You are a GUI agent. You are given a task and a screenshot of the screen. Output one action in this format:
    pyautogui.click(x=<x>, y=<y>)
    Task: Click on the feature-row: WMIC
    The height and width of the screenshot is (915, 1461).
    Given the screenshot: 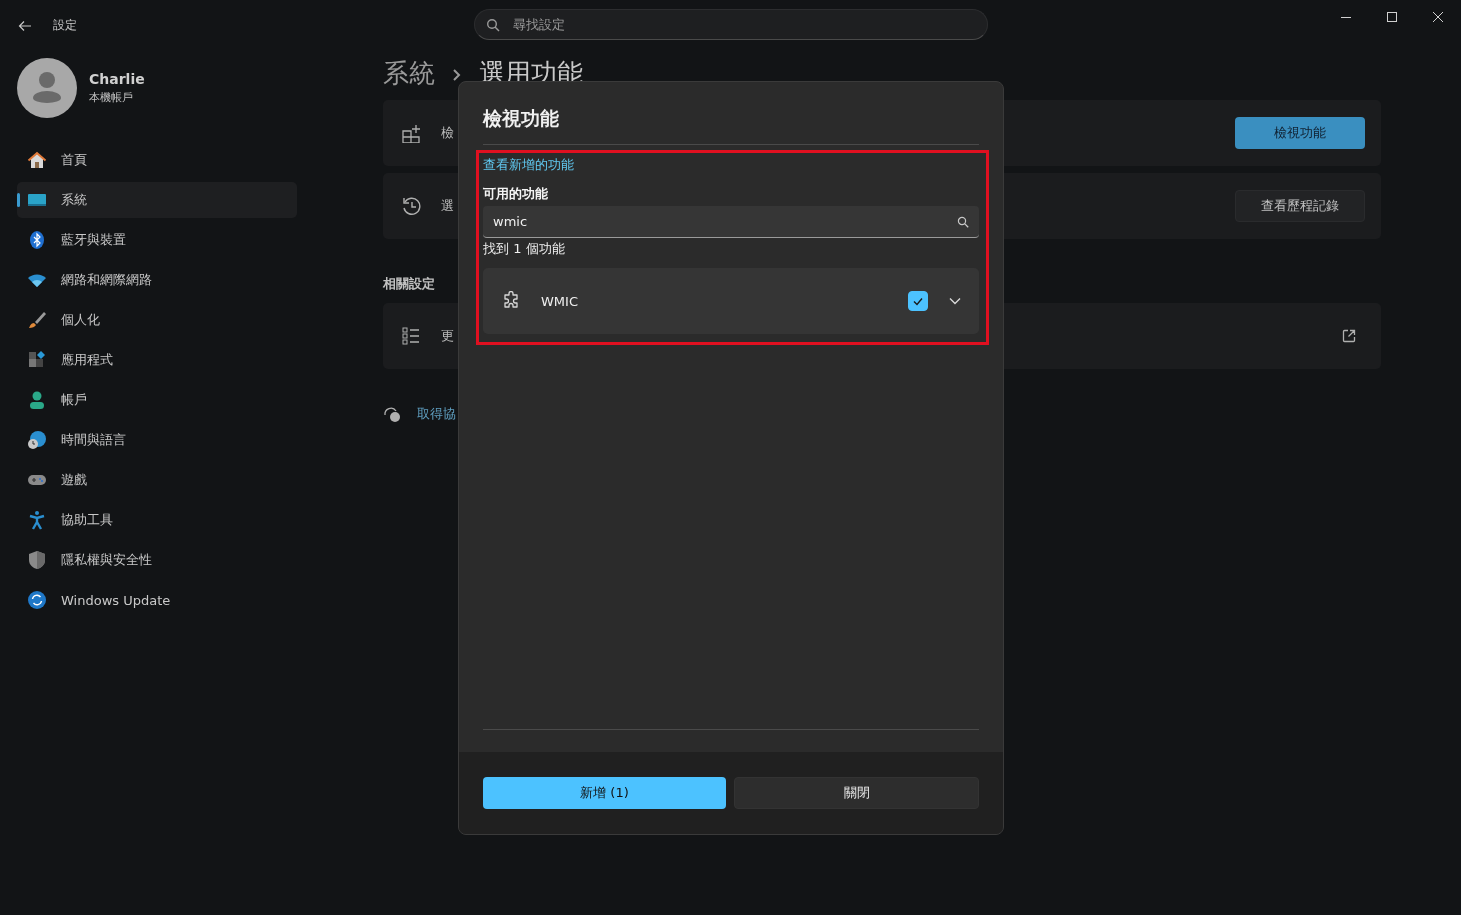 What is the action you would take?
    pyautogui.click(x=731, y=301)
    